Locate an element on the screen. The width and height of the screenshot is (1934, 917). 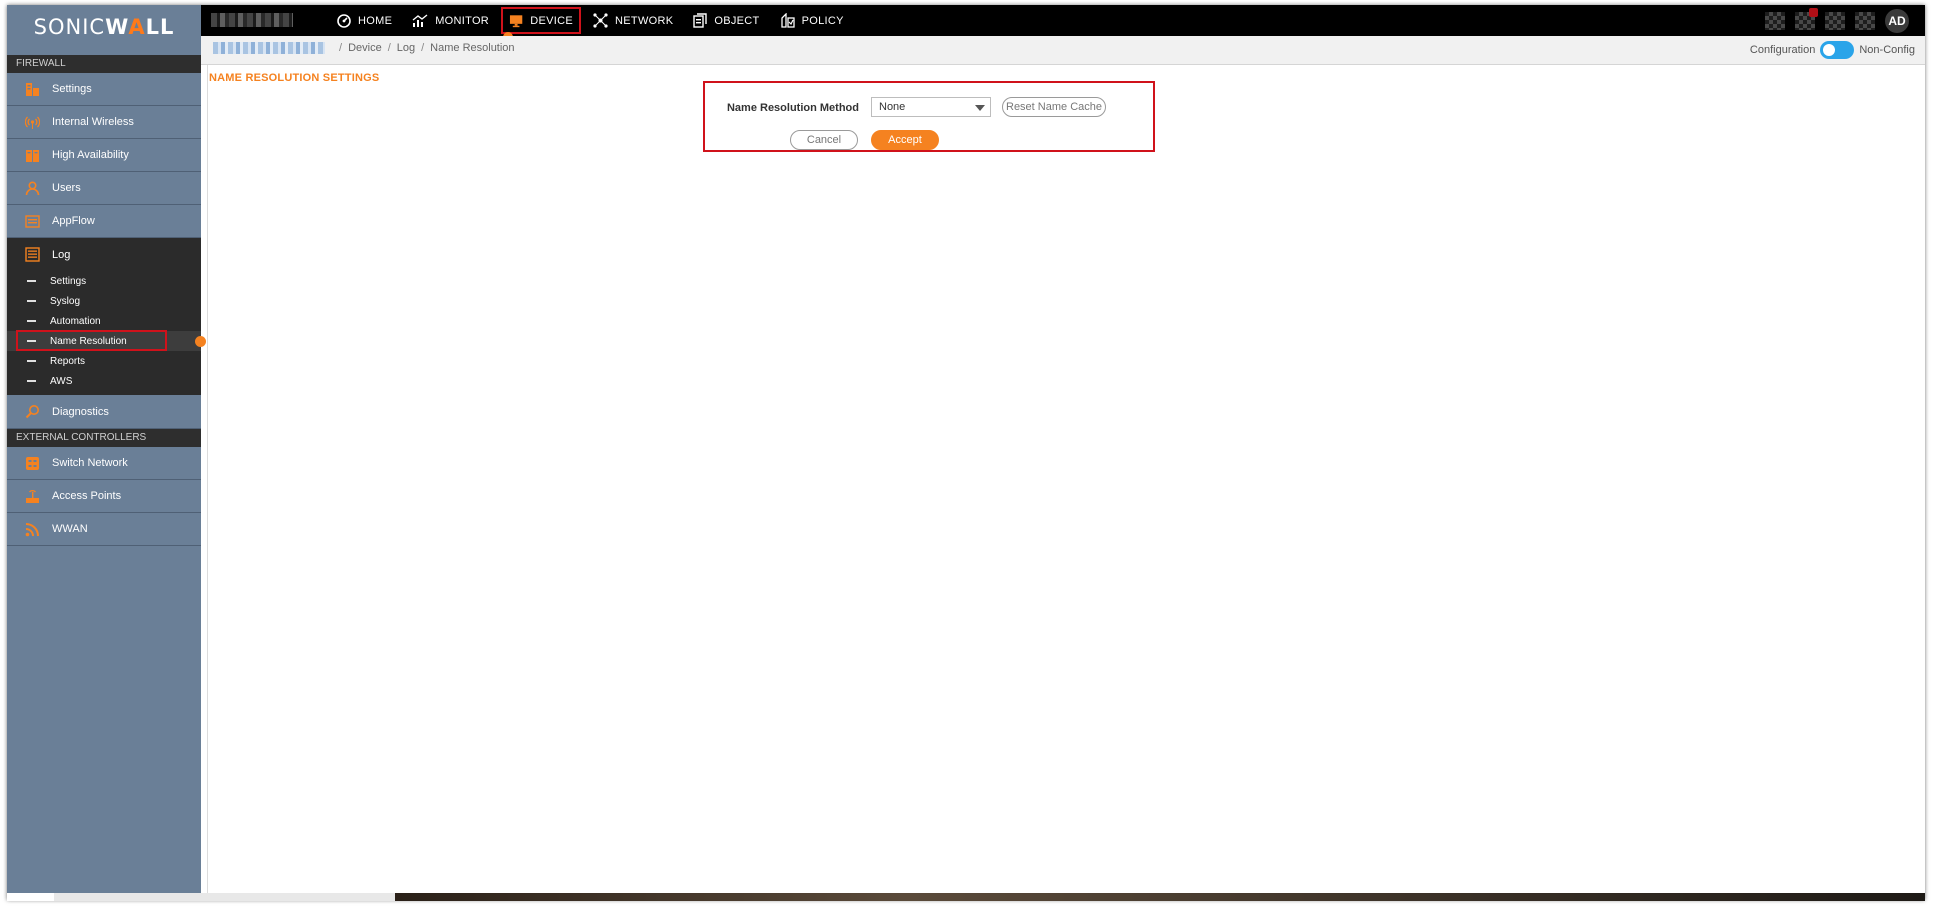
sidebar-item-wwan: WWAN is located at coordinates (104, 529).